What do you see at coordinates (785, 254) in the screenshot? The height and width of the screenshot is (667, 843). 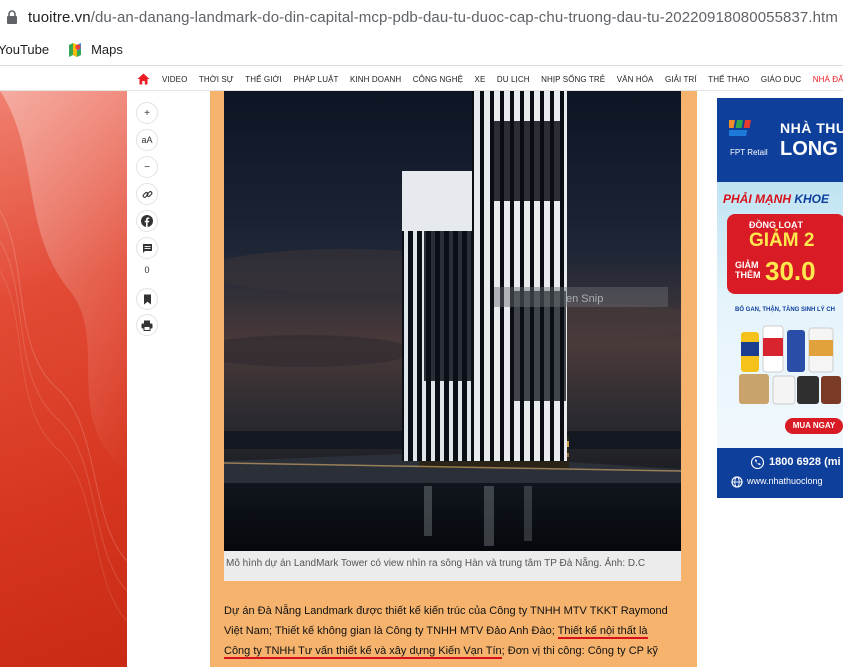 I see `ad-promo-box: ĐỒNG LOẠT GIẢM 2 GIẢM THÊM 30.0` at bounding box center [785, 254].